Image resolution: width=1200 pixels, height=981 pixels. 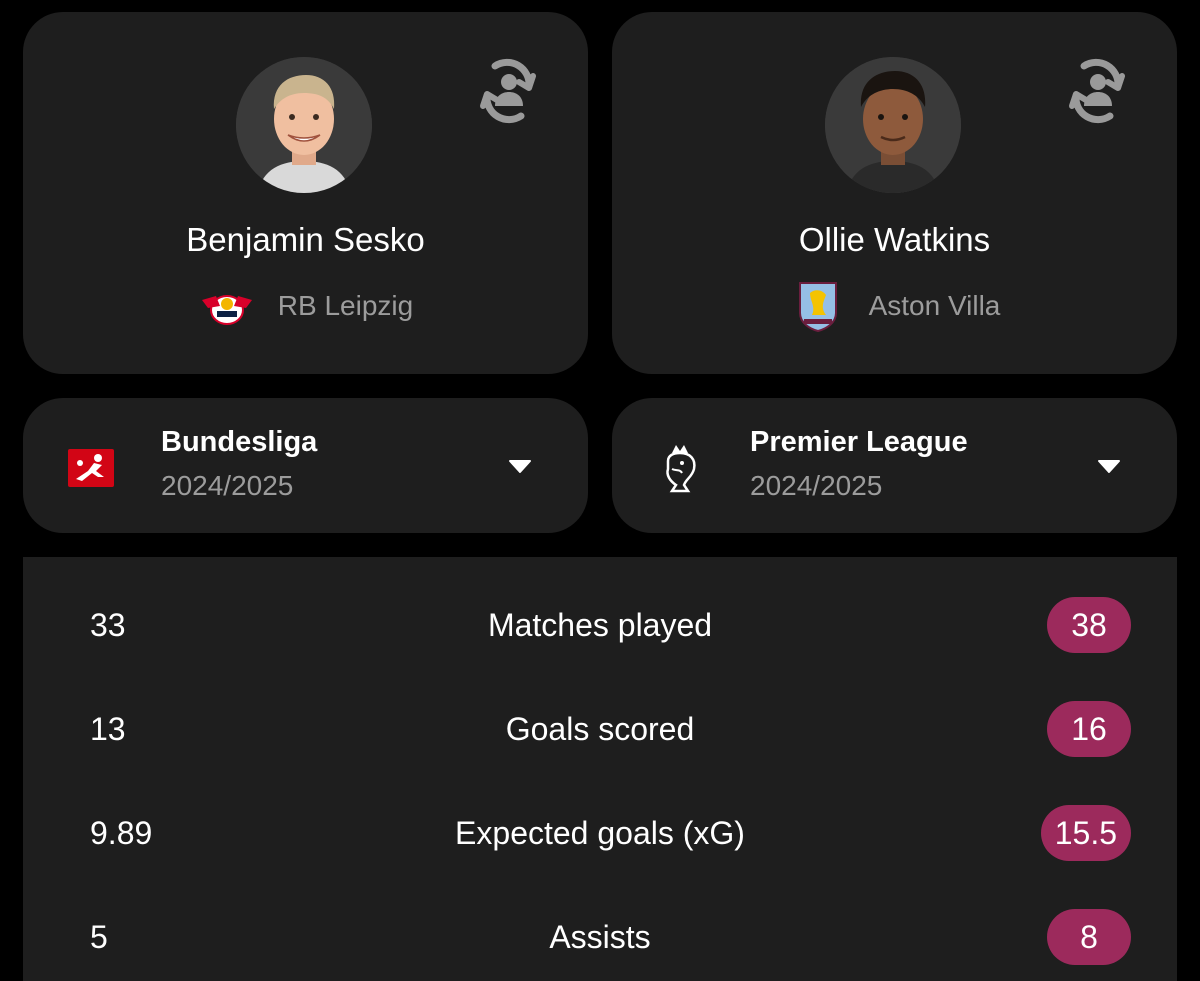 I want to click on league-selector-right: Premier League 2024/2025, so click(x=894, y=465).